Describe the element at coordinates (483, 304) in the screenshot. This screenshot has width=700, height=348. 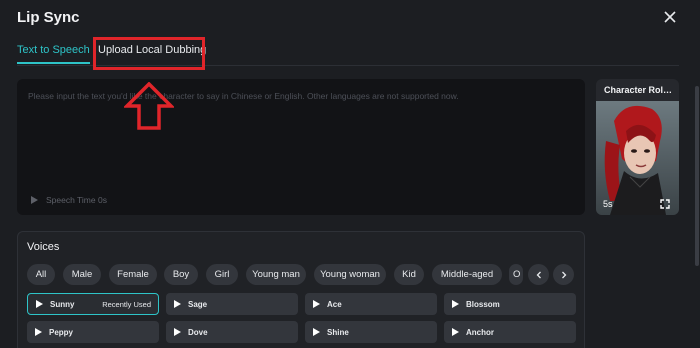
I see `voice-name: Blossom` at that location.